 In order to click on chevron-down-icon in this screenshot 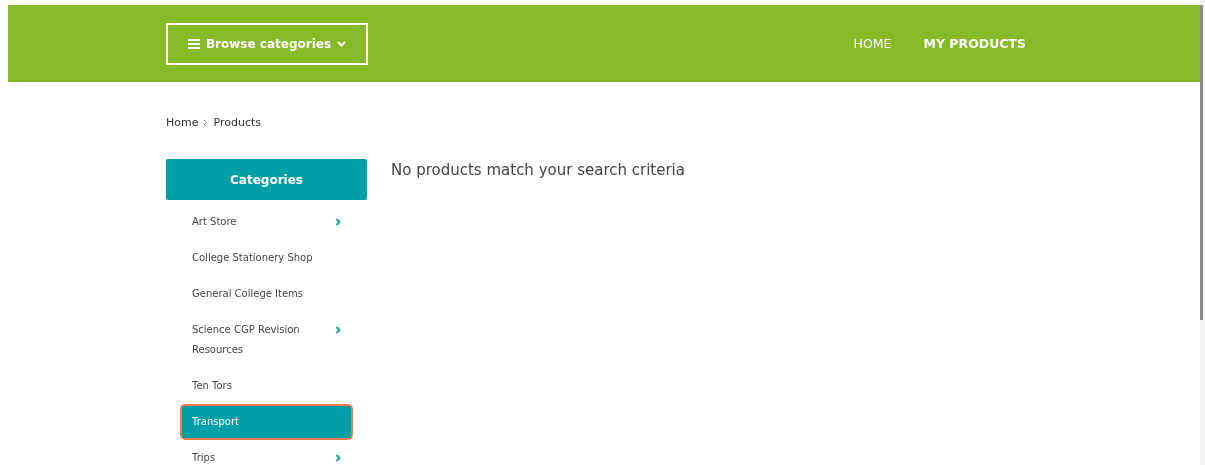, I will do `click(342, 43)`.